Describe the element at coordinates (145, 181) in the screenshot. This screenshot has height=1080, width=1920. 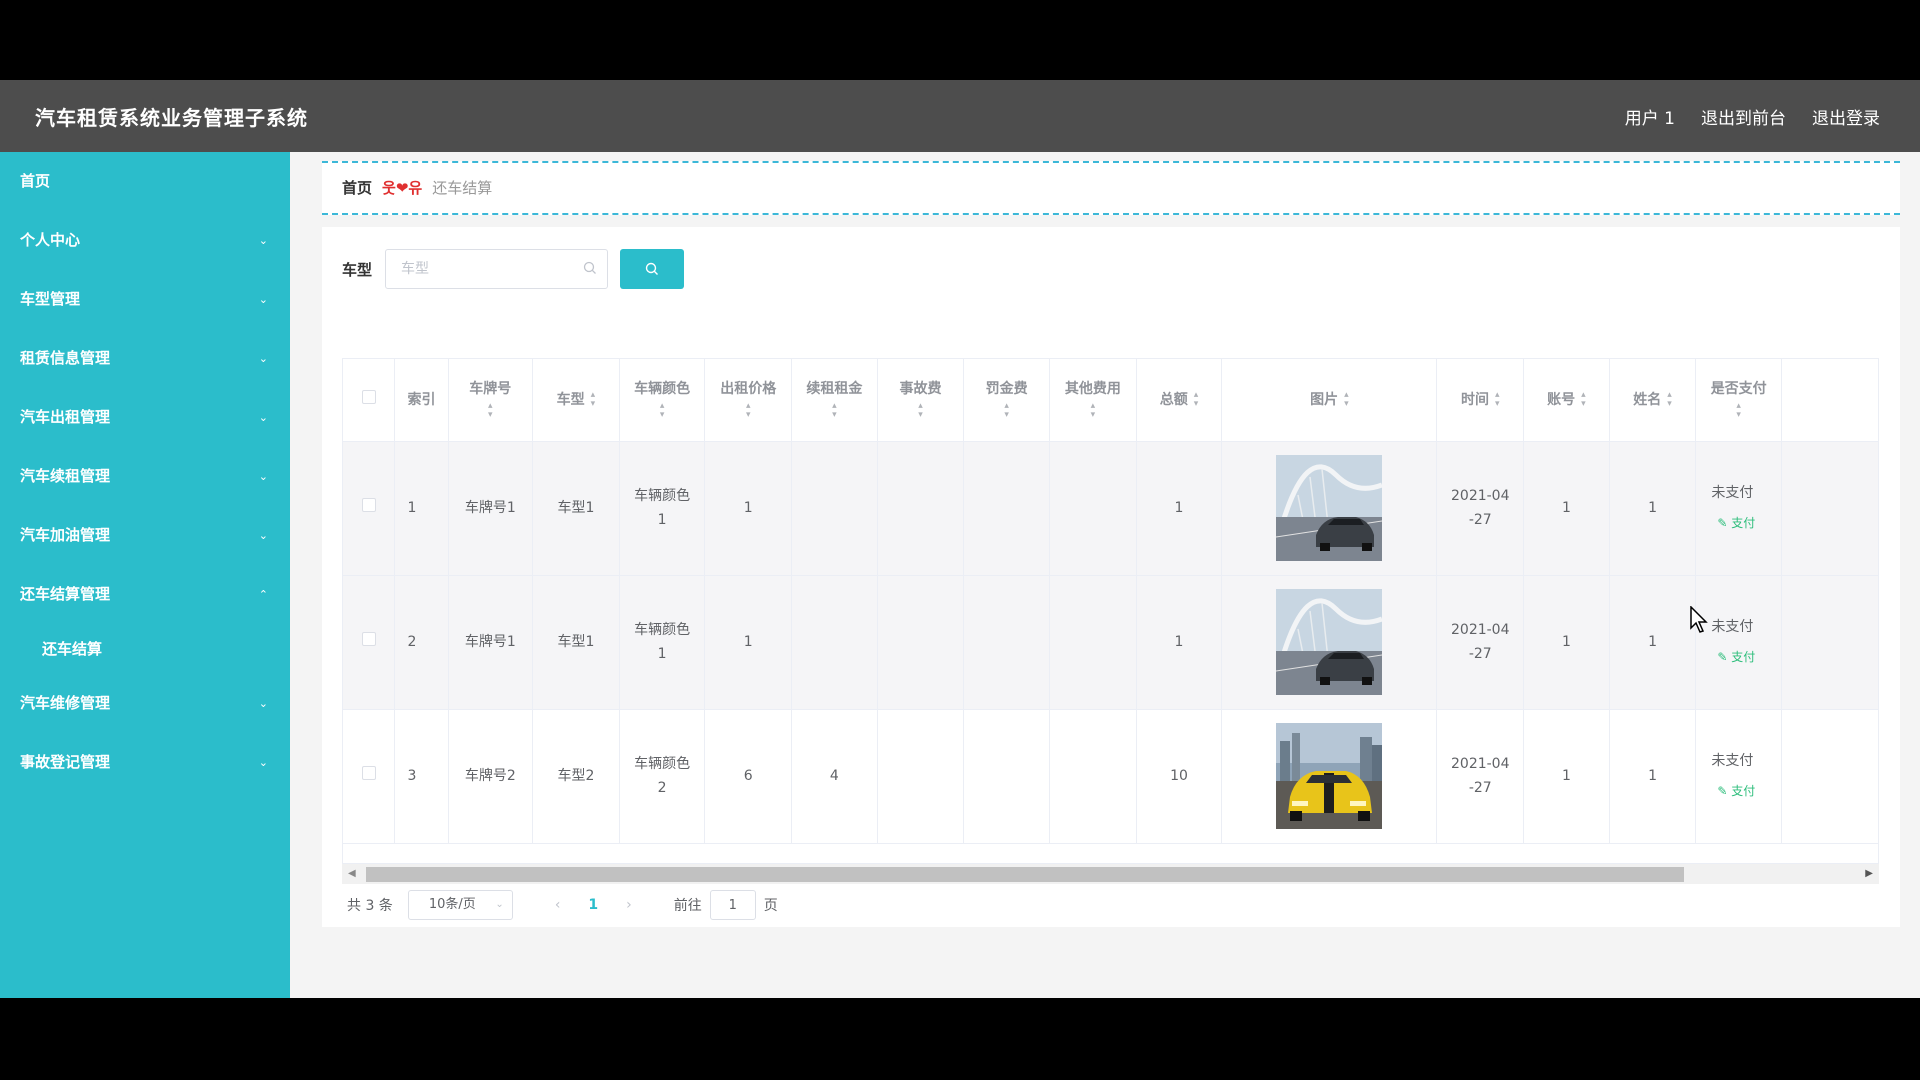
I see `sidebar-item-0: 首页` at that location.